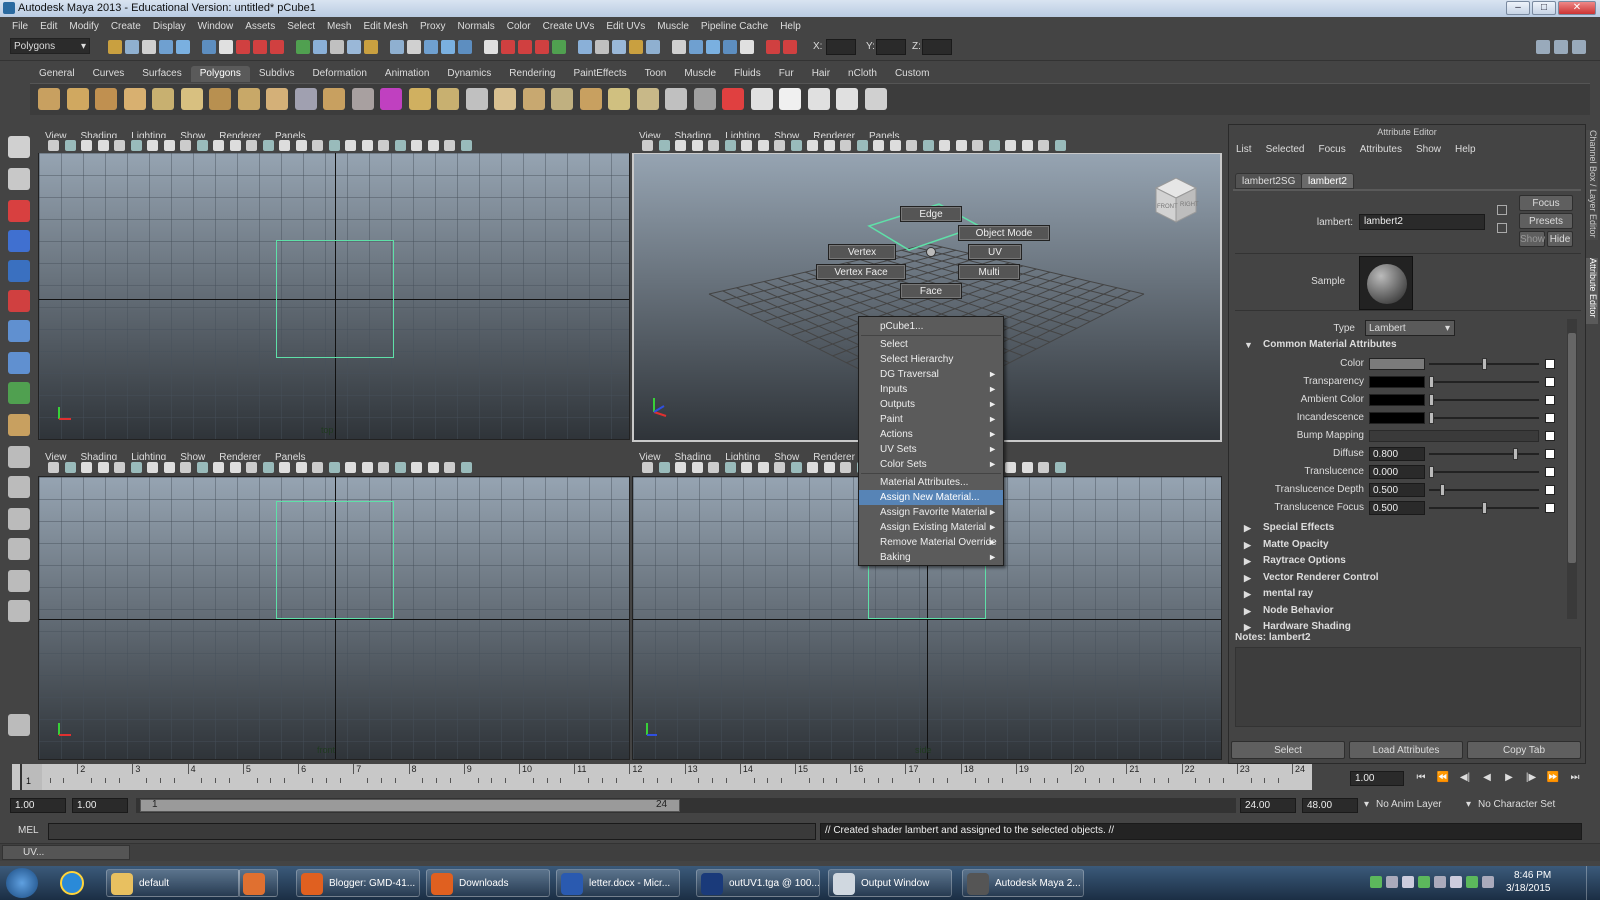 Image resolution: width=1600 pixels, height=900 pixels. Describe the element at coordinates (931, 291) in the screenshot. I see `marking-face: Face` at that location.